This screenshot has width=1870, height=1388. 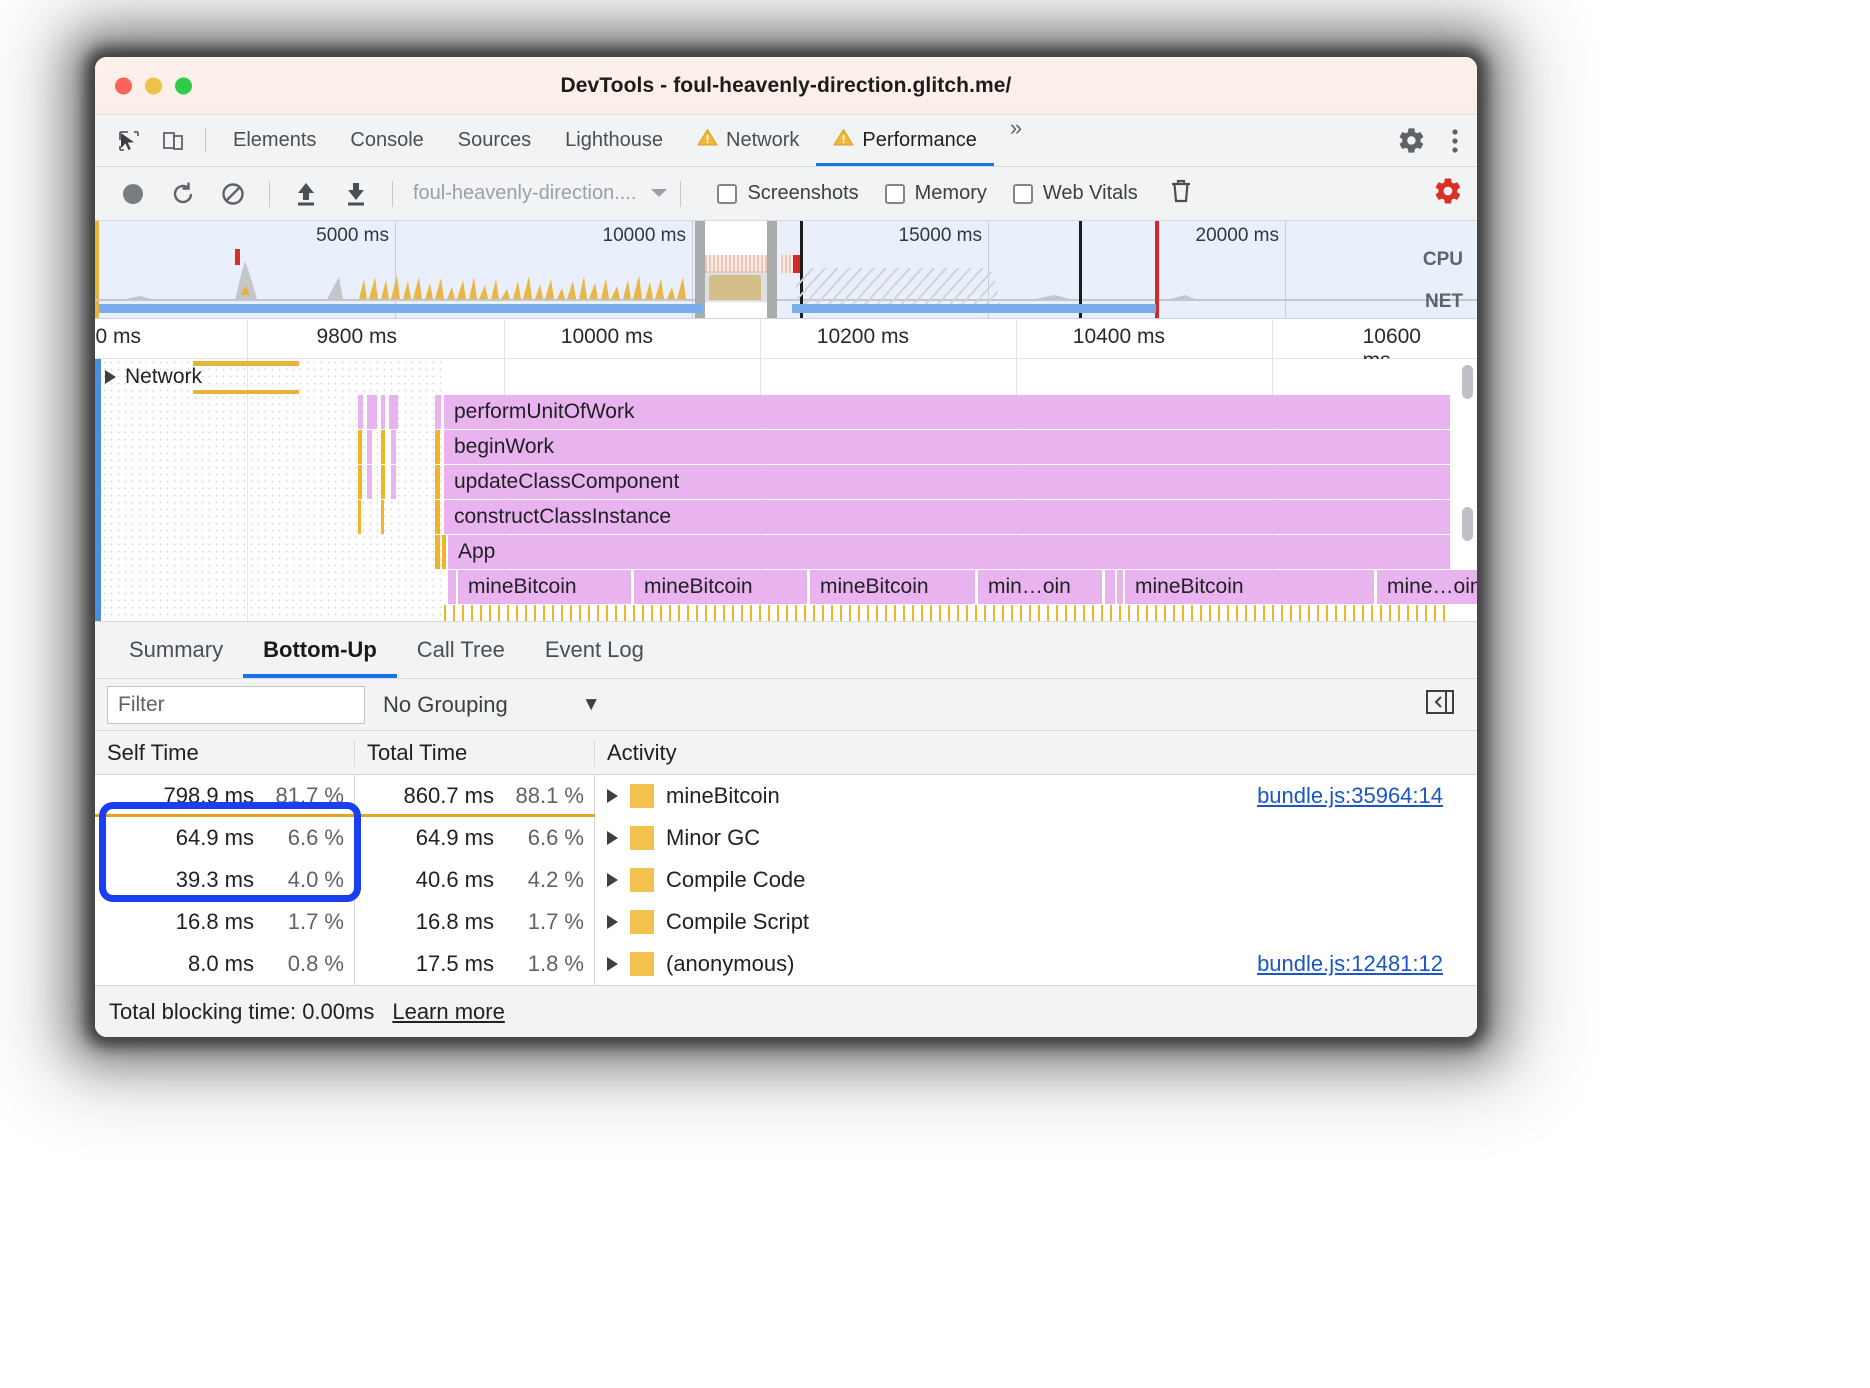 I want to click on checkbox-web-vitals-box, so click(x=1022, y=193).